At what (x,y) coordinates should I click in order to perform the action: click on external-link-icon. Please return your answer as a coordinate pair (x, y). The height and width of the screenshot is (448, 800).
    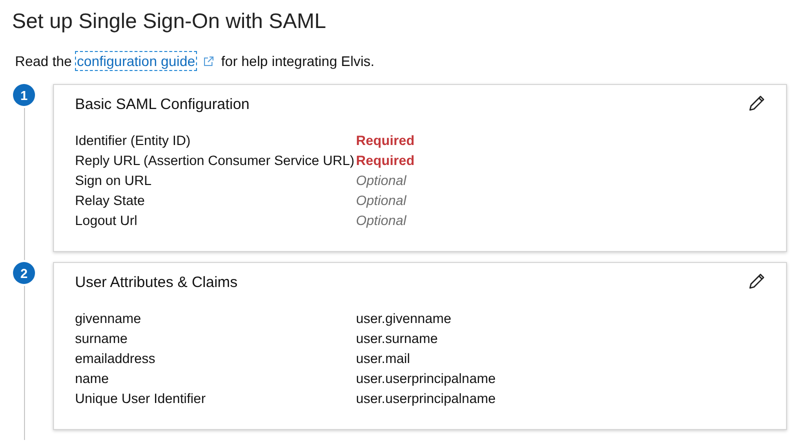
    Looking at the image, I should click on (208, 61).